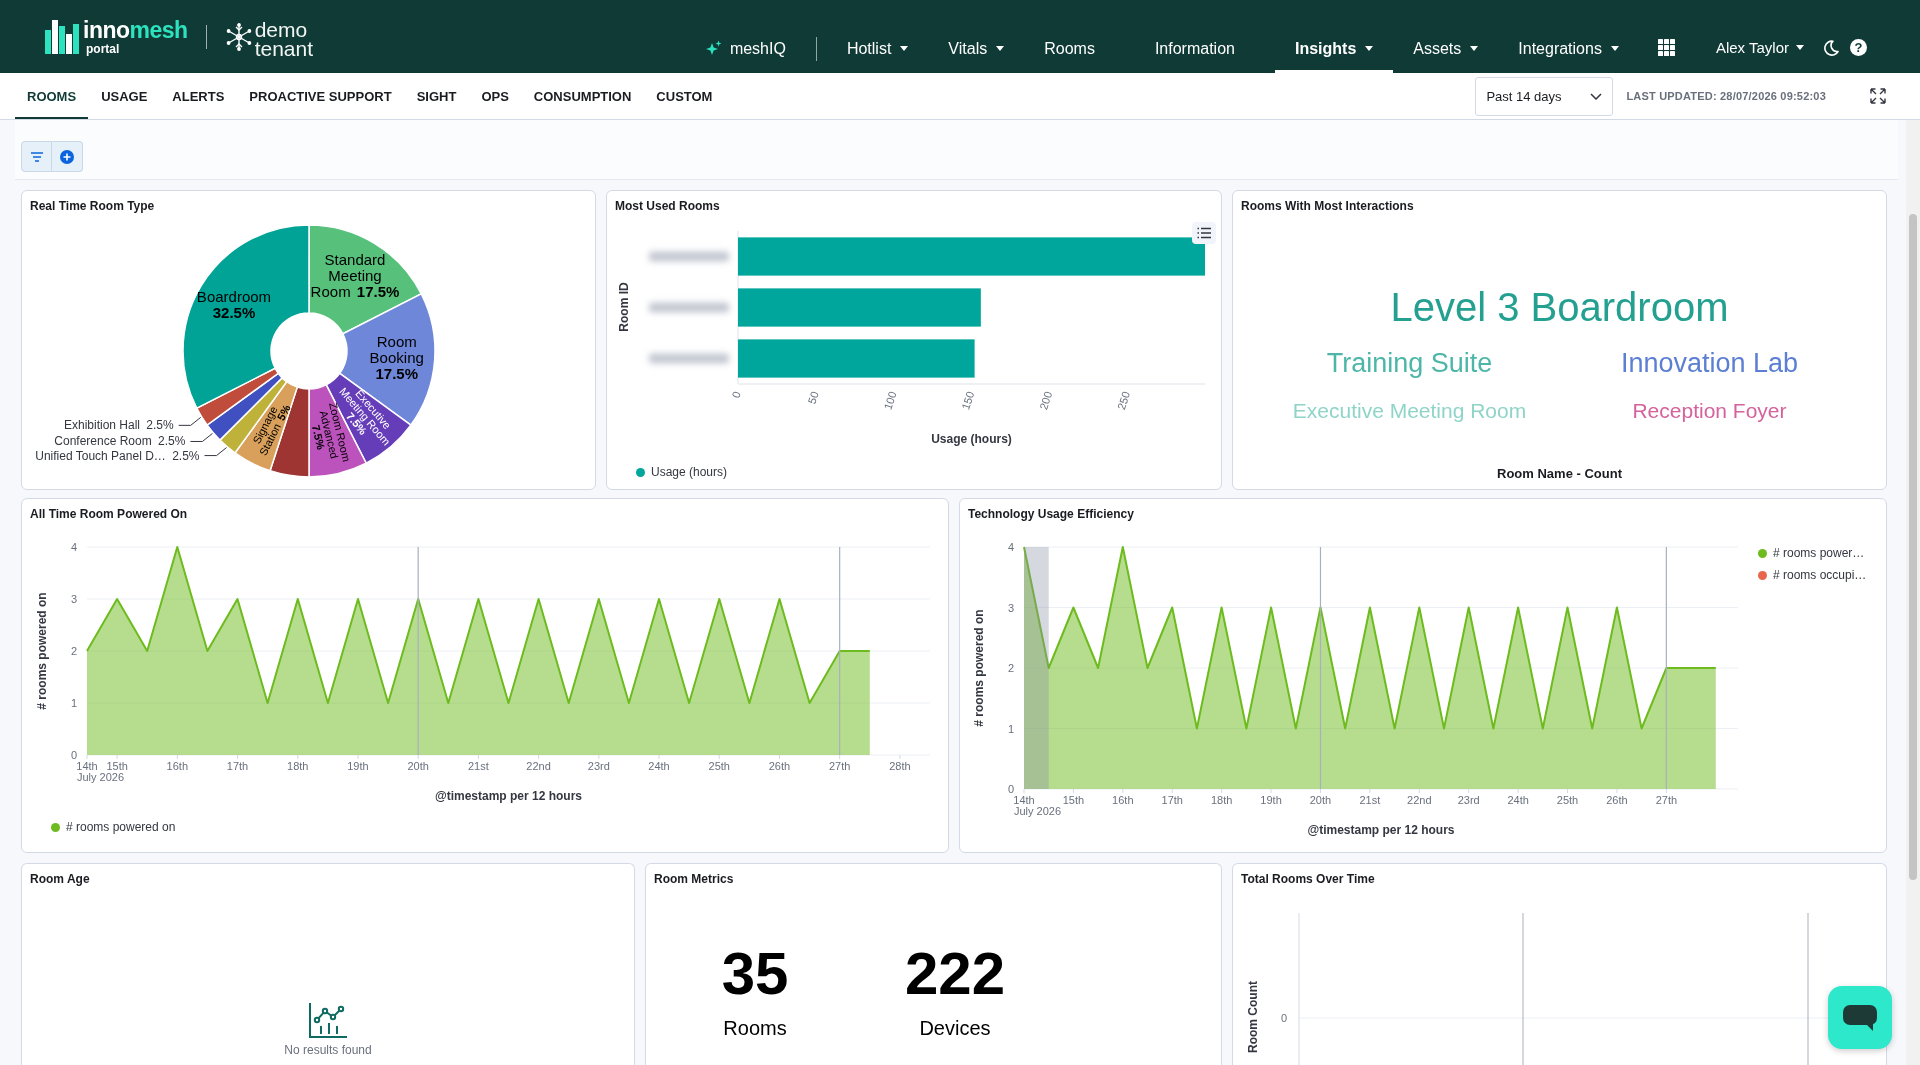 This screenshot has height=1065, width=1920. What do you see at coordinates (120, 441) in the screenshot?
I see `slice-label: Conference Room 2.5%` at bounding box center [120, 441].